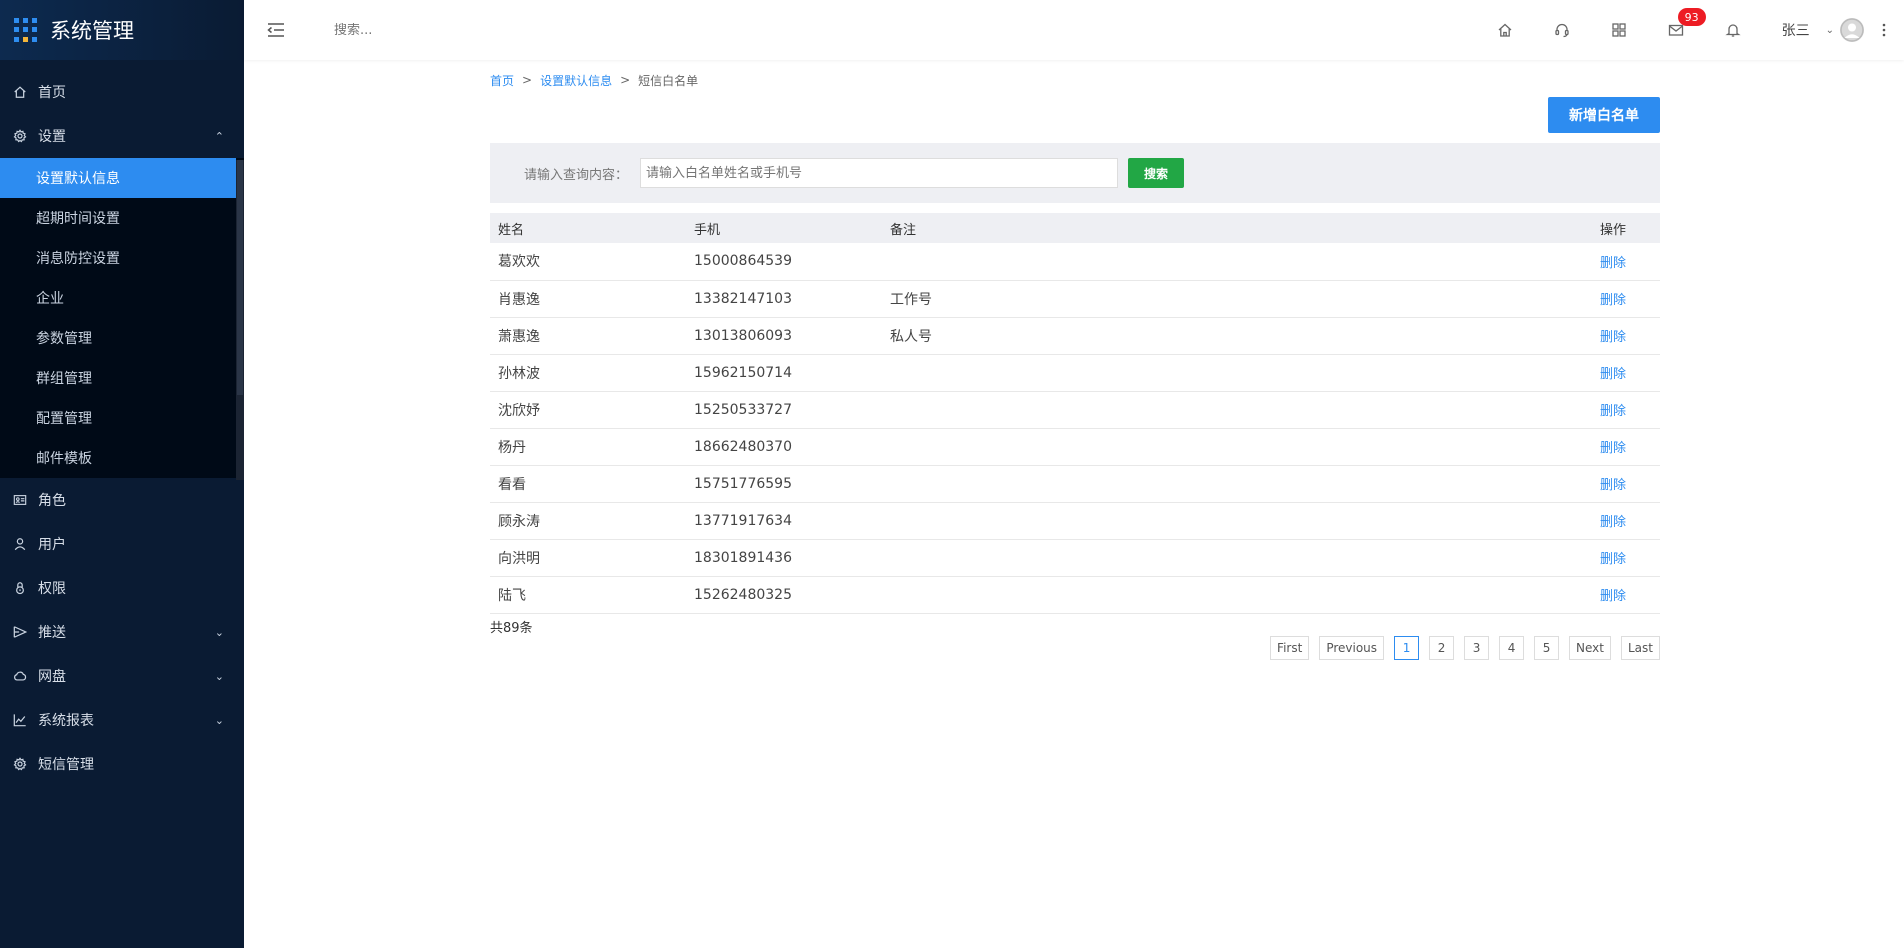  I want to click on sidebar-subitem-message-control: 消息防控设置, so click(122, 258).